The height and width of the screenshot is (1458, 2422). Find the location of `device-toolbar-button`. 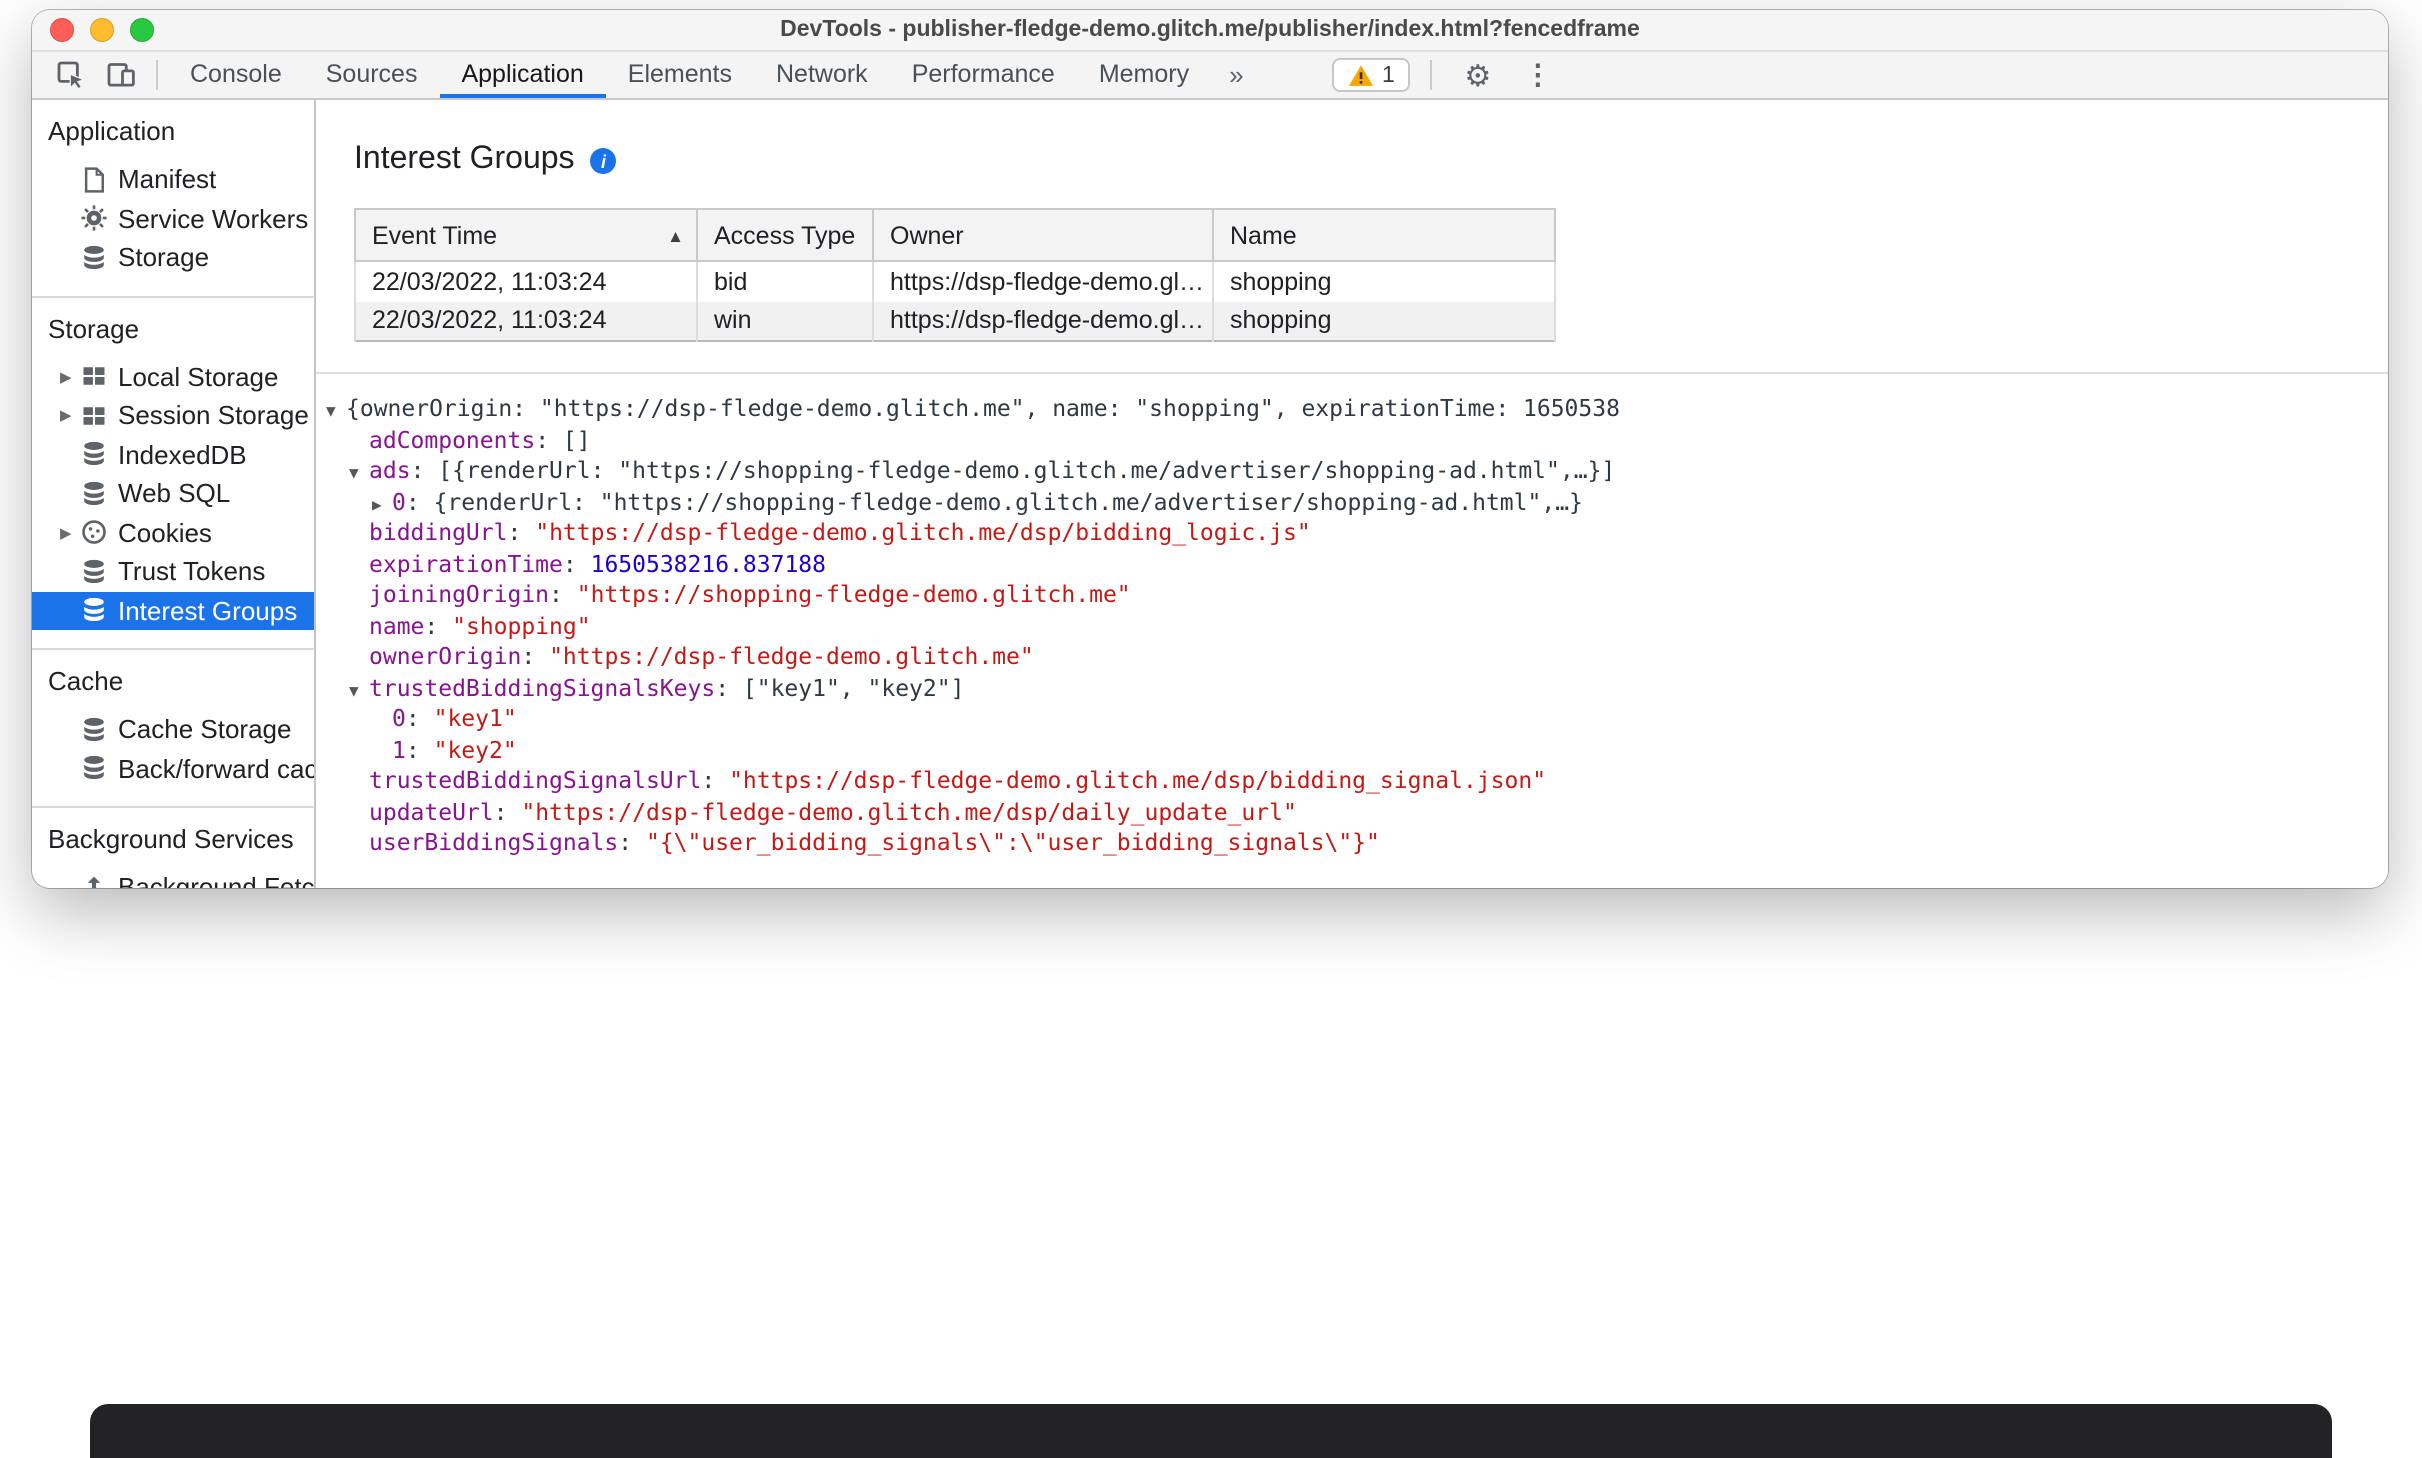

device-toolbar-button is located at coordinates (121, 75).